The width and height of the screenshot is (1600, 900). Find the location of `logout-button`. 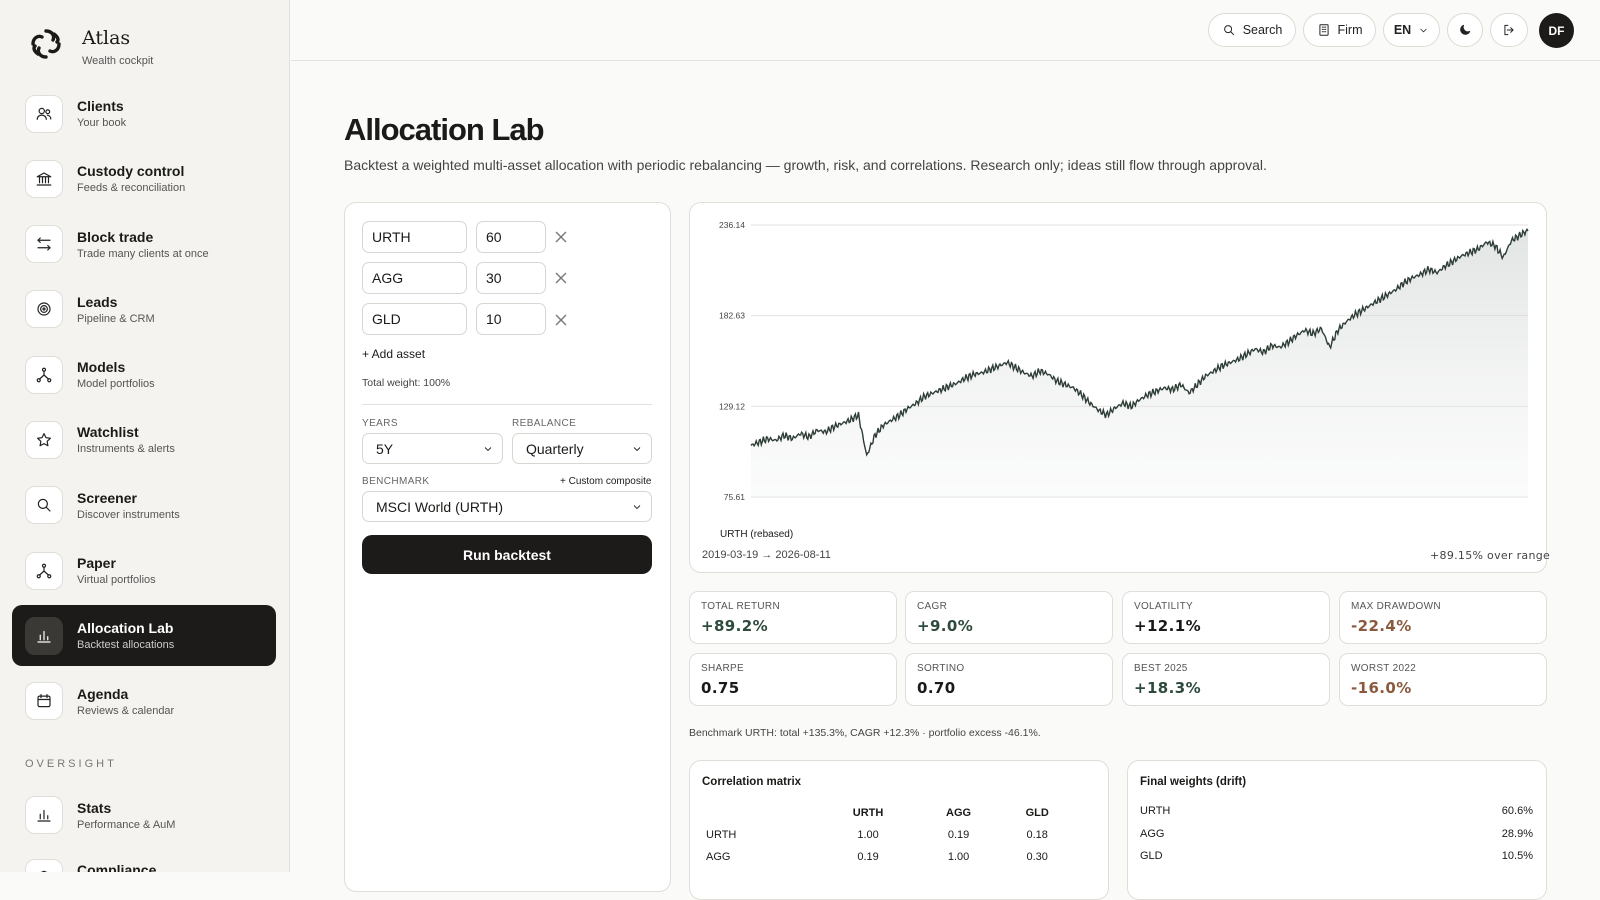

logout-button is located at coordinates (1509, 30).